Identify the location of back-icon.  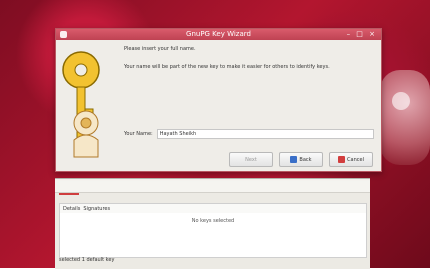
(294, 159).